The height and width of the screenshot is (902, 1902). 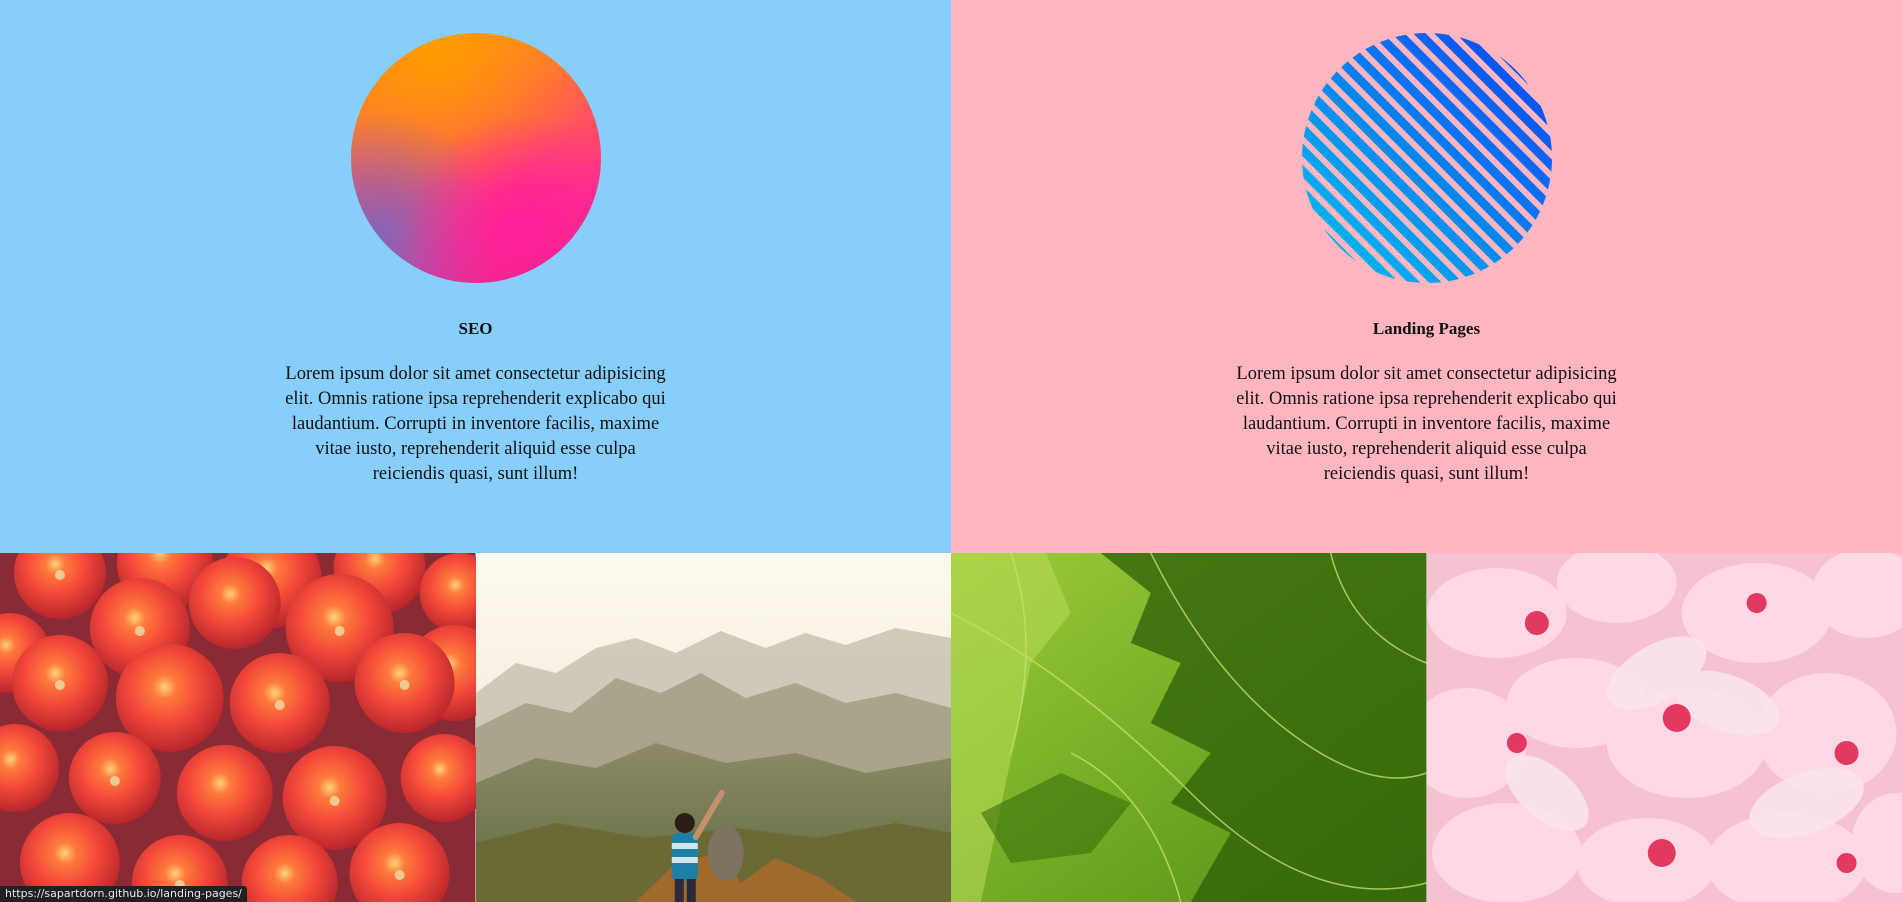 I want to click on gallery-image-blossoms, so click(x=1664, y=727).